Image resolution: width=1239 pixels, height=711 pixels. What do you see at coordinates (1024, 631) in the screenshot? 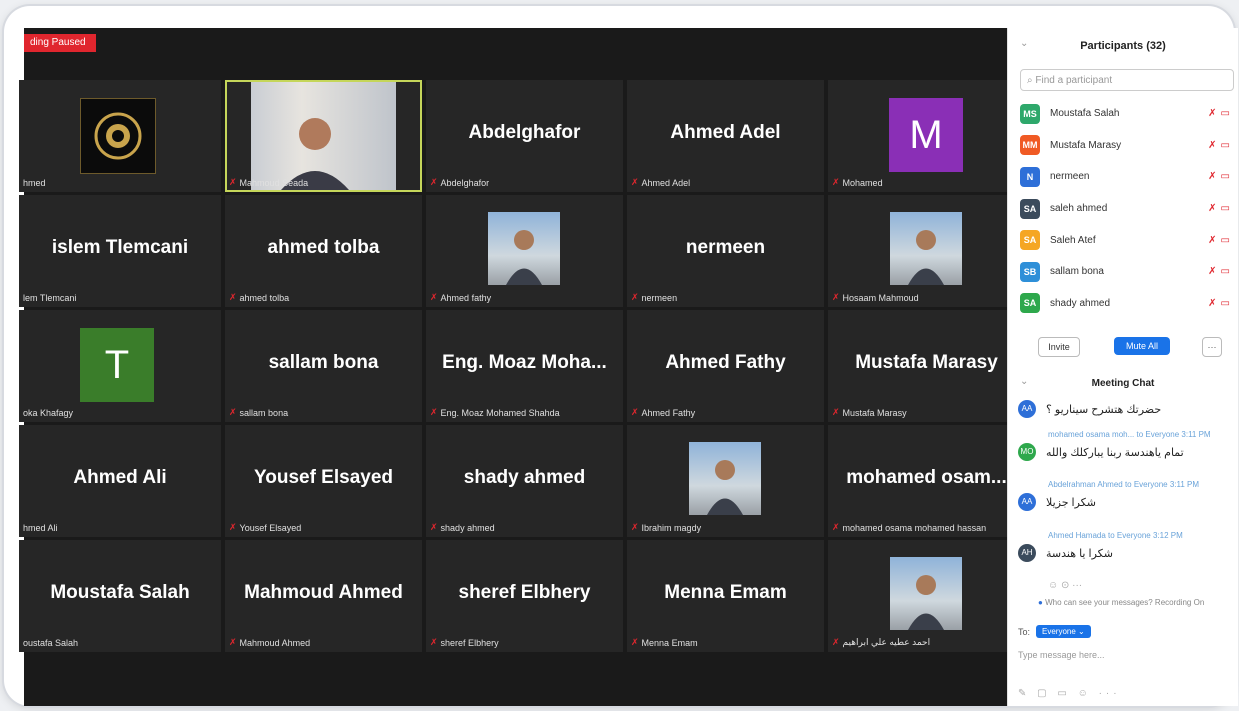
I see `to-label: To:` at bounding box center [1024, 631].